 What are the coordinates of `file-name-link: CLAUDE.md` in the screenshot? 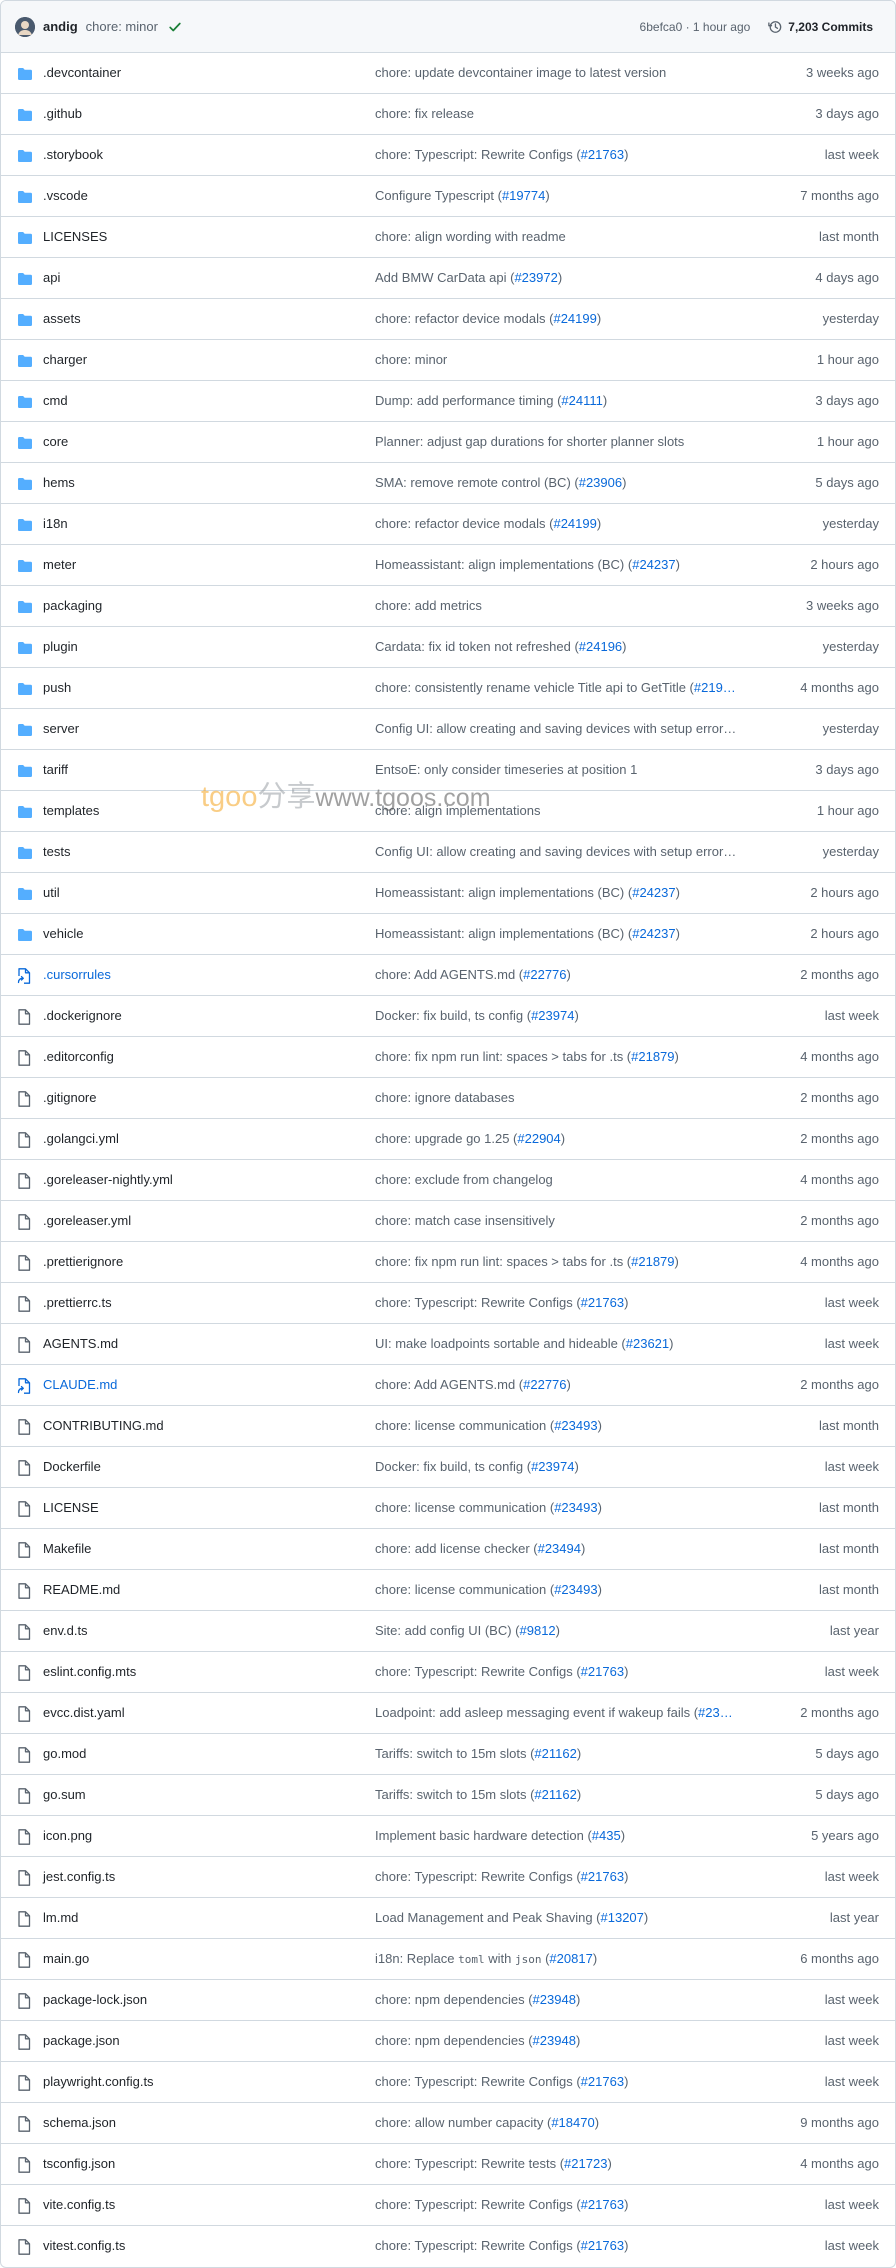 It's located at (80, 1385).